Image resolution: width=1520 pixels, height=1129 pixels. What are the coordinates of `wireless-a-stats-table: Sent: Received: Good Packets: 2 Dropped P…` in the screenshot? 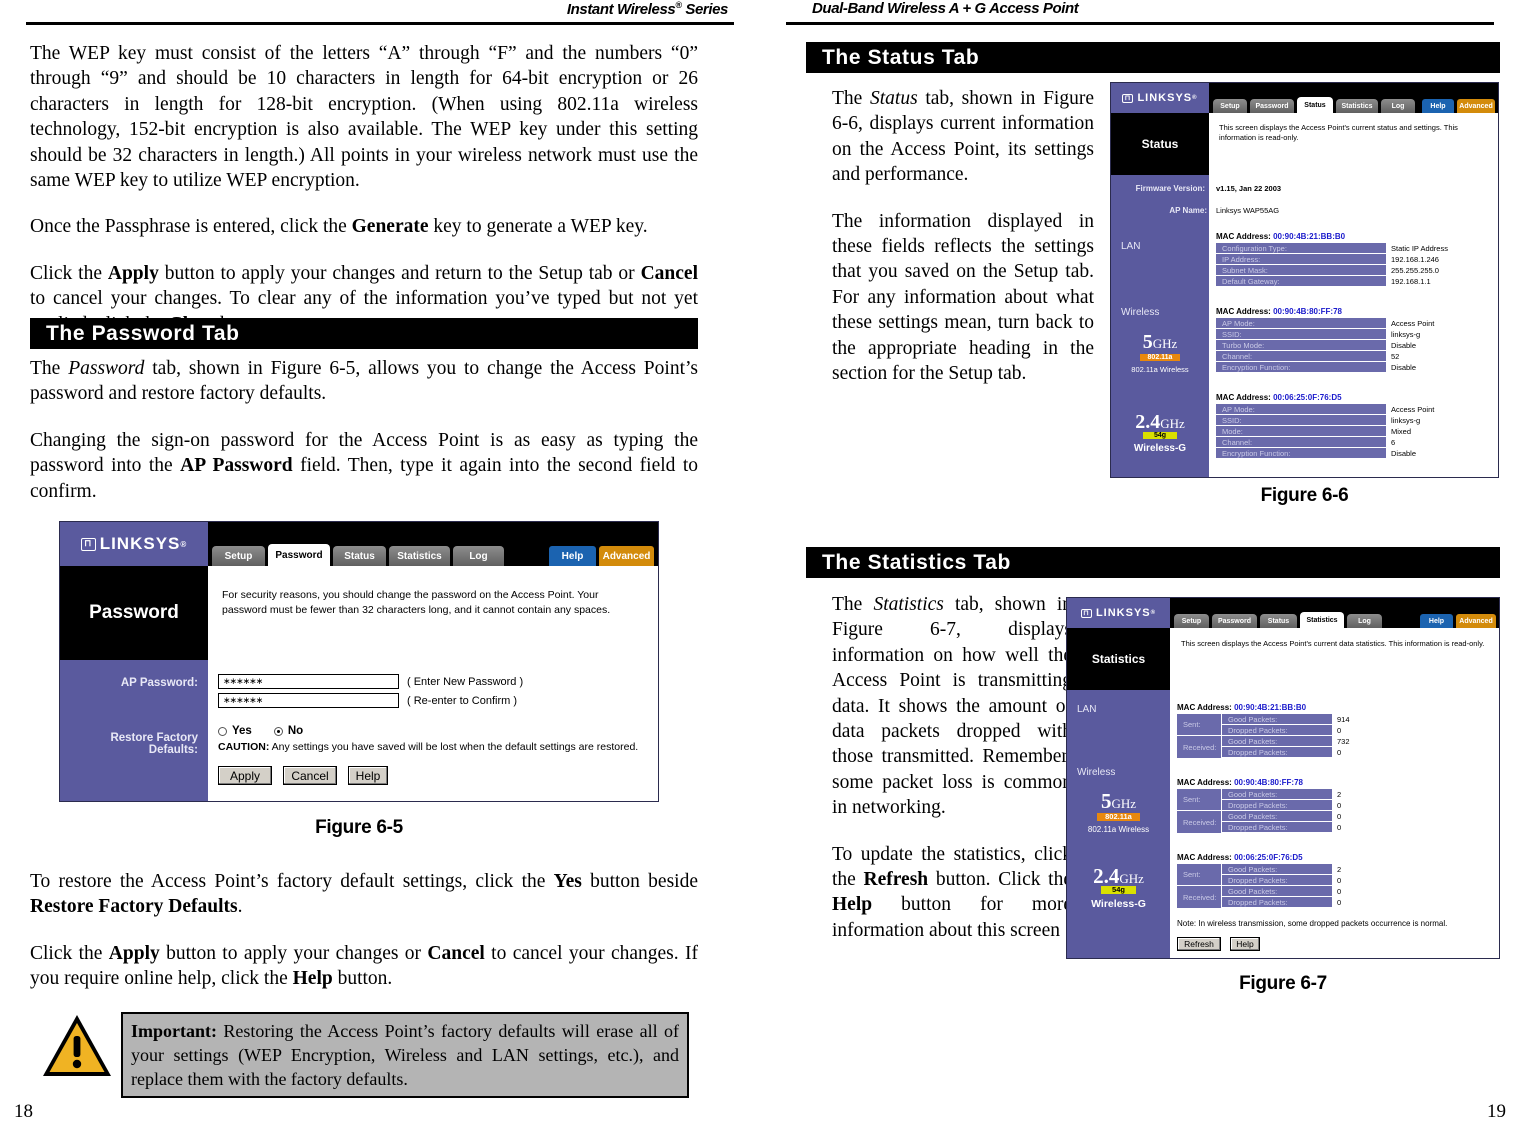 It's located at (1338, 811).